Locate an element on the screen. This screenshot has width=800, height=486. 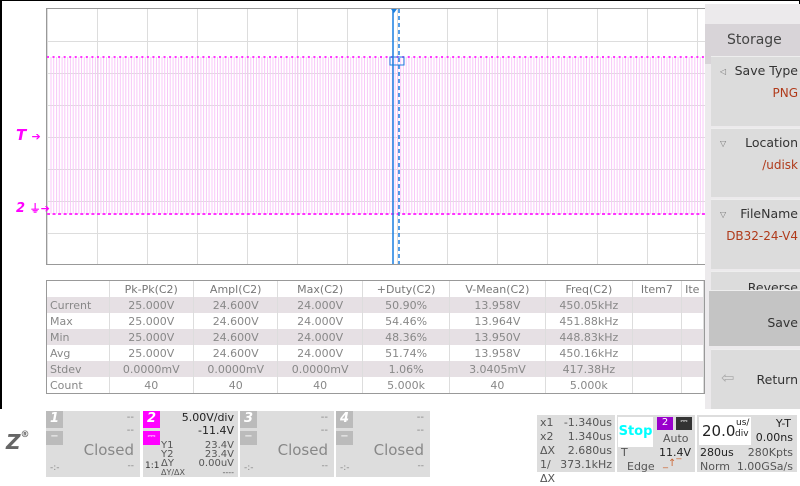
channel4-offset: -- is located at coordinates (420, 430).